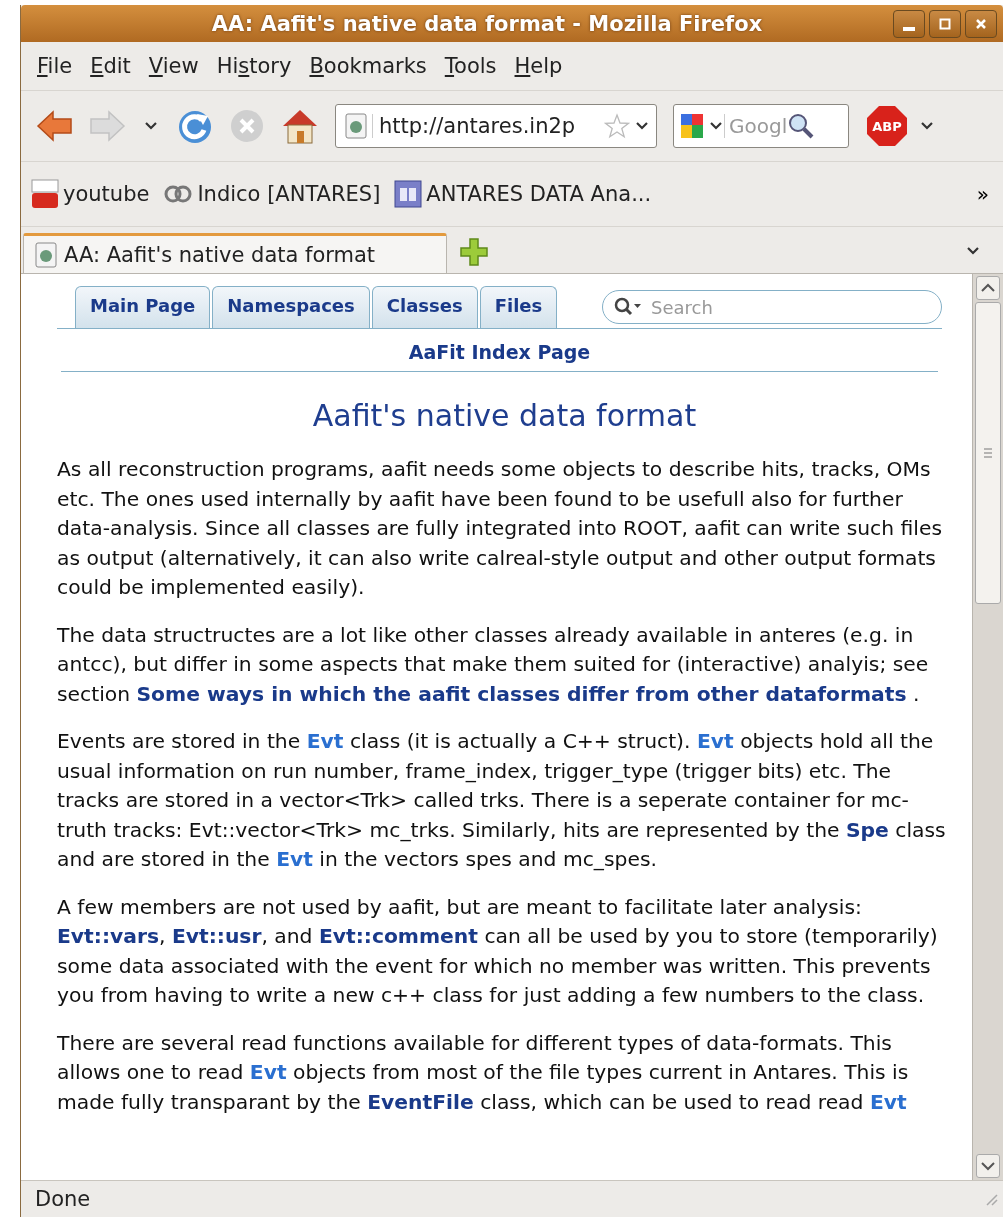  I want to click on page-heading: Aafit's native data format, so click(504, 415).